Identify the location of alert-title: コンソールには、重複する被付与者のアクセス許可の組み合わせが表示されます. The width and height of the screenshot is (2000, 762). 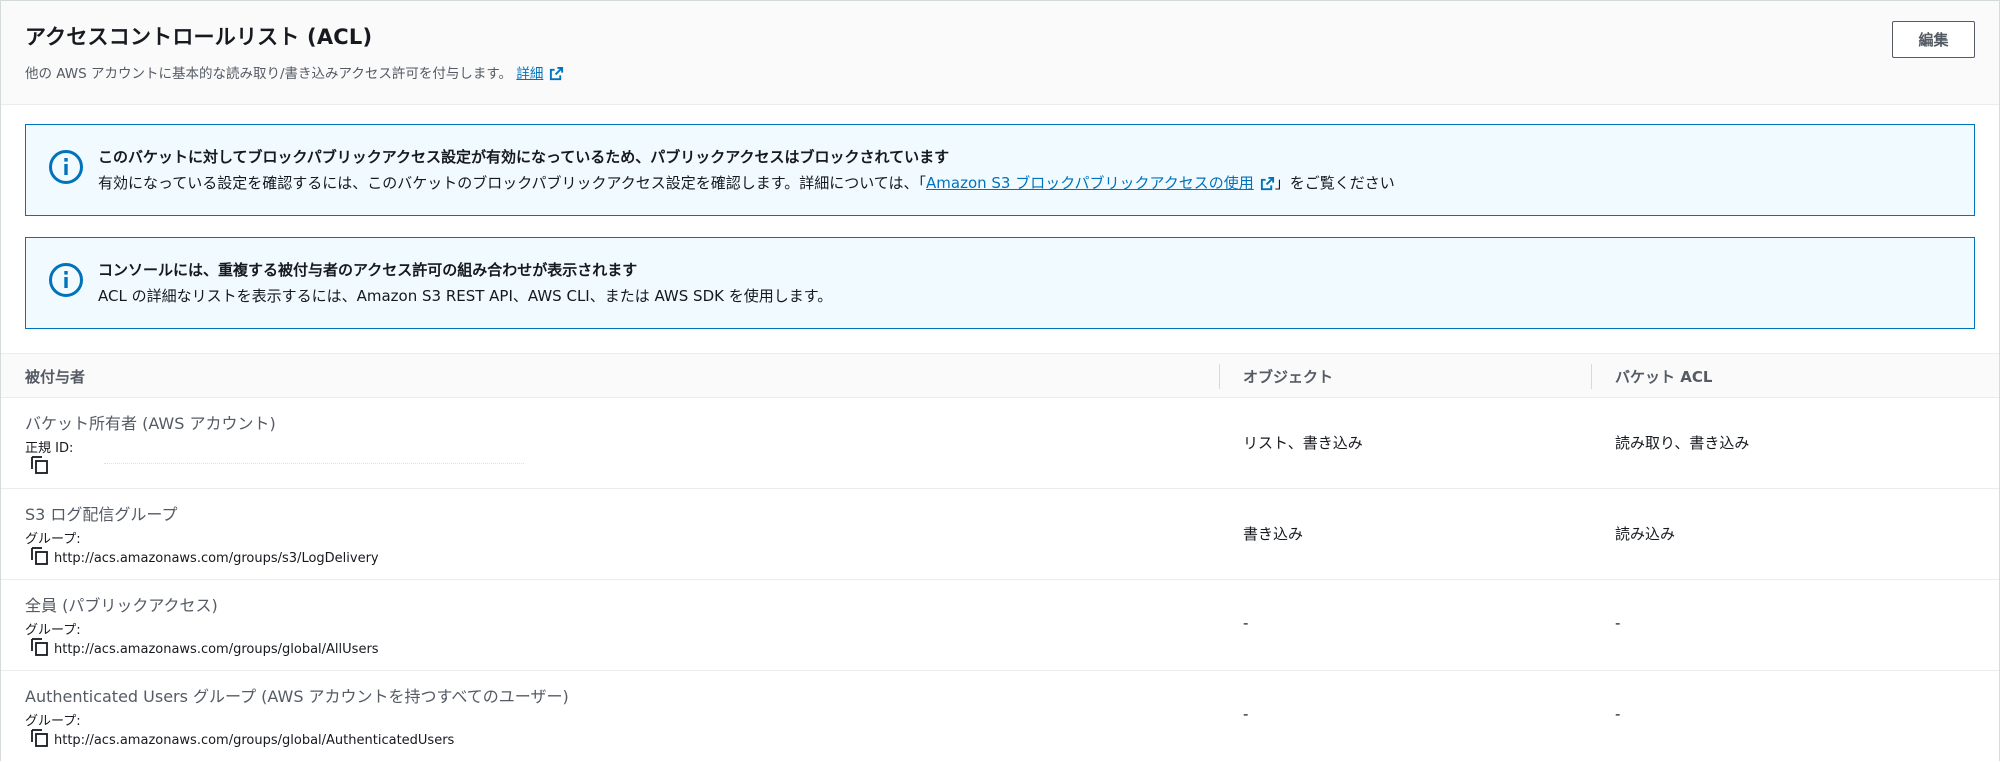
(368, 270).